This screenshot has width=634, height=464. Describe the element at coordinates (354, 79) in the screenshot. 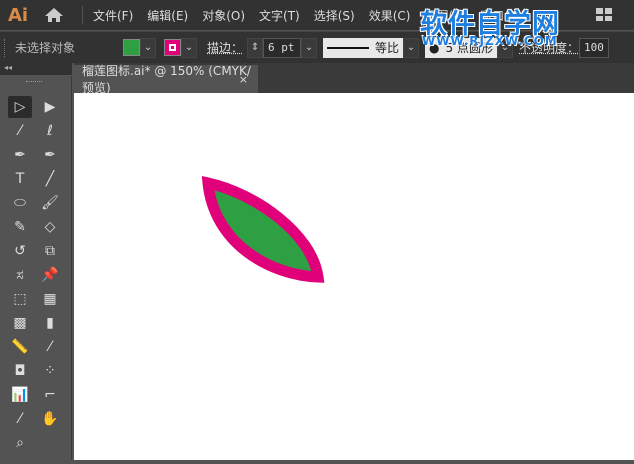

I see `document-tabs: 榴莲图标.ai* @ 150% (CMYK/预览) ×` at that location.